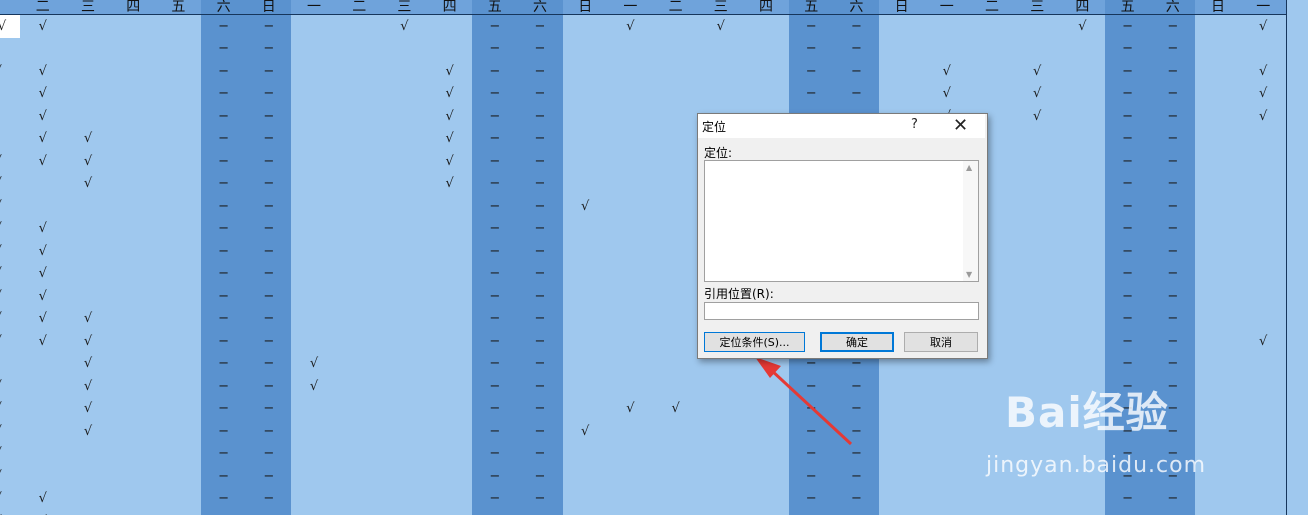  I want to click on column-header: 一, so click(630, 7).